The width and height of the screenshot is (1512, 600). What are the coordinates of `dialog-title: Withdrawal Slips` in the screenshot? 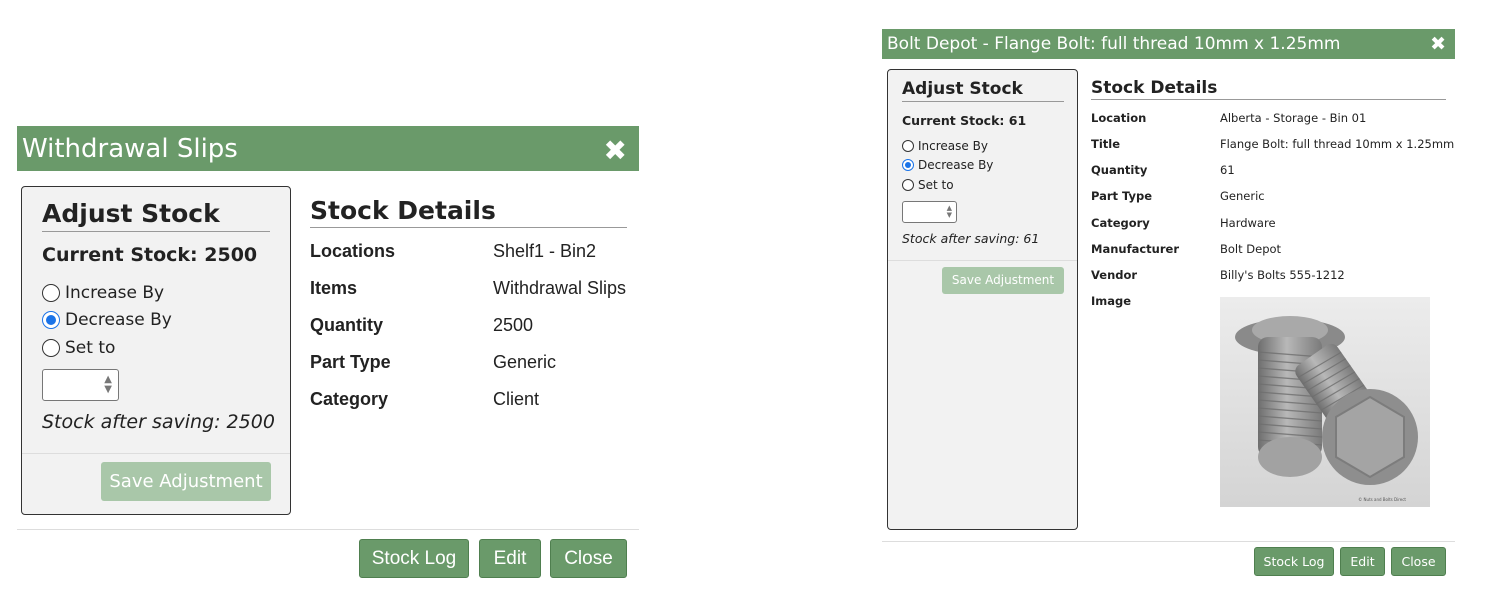 It's located at (130, 149).